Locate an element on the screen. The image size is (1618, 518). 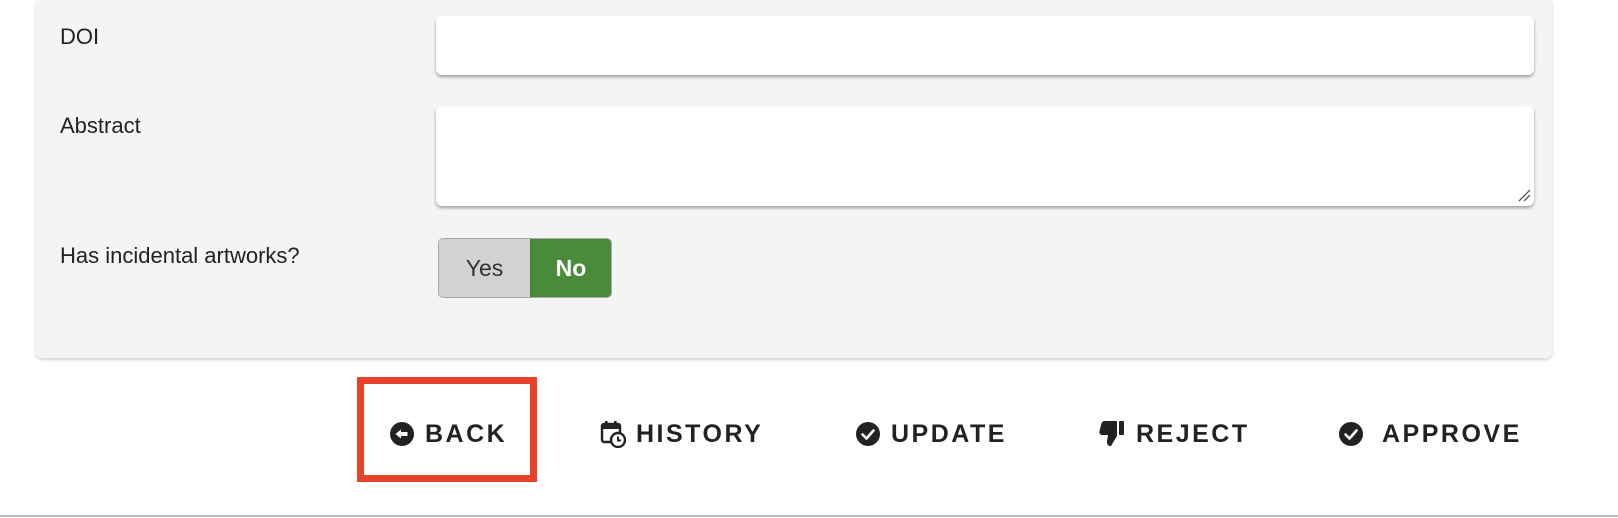
back-label: BACK is located at coordinates (466, 433).